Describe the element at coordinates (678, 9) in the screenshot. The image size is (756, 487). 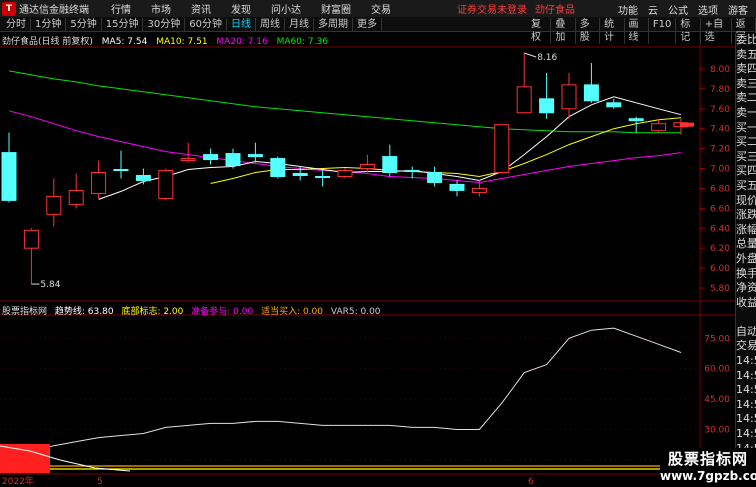
I see `menu-formula: 公式` at that location.